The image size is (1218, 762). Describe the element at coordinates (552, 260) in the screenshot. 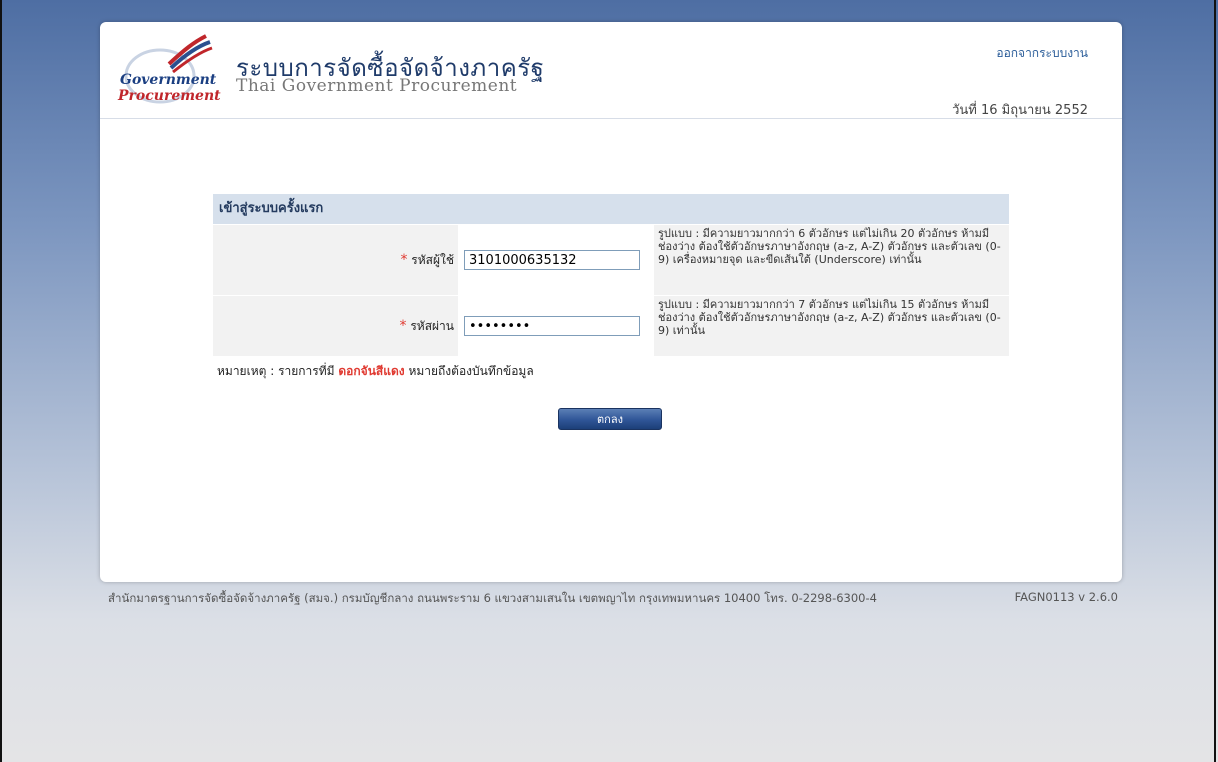

I see `username-input` at that location.